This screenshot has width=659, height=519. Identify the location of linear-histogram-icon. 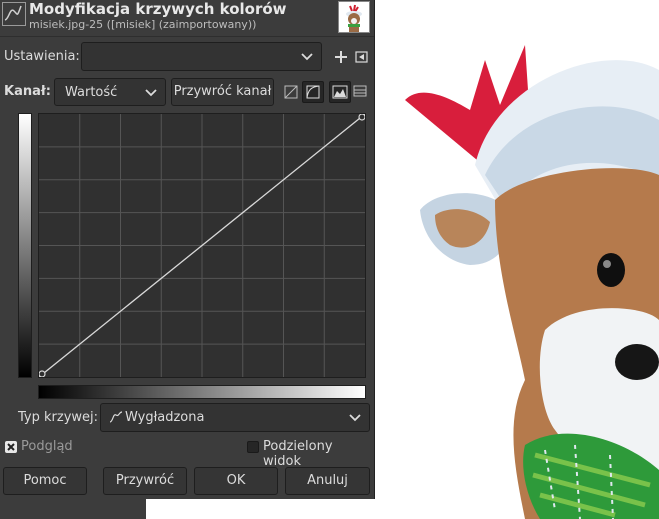
(291, 92).